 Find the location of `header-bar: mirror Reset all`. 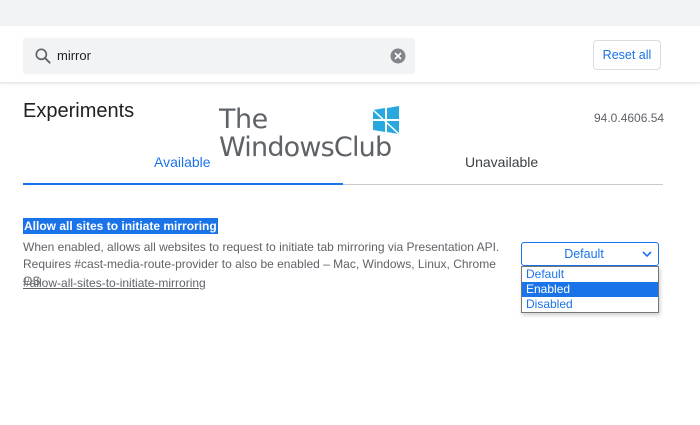

header-bar: mirror Reset all is located at coordinates (350, 54).